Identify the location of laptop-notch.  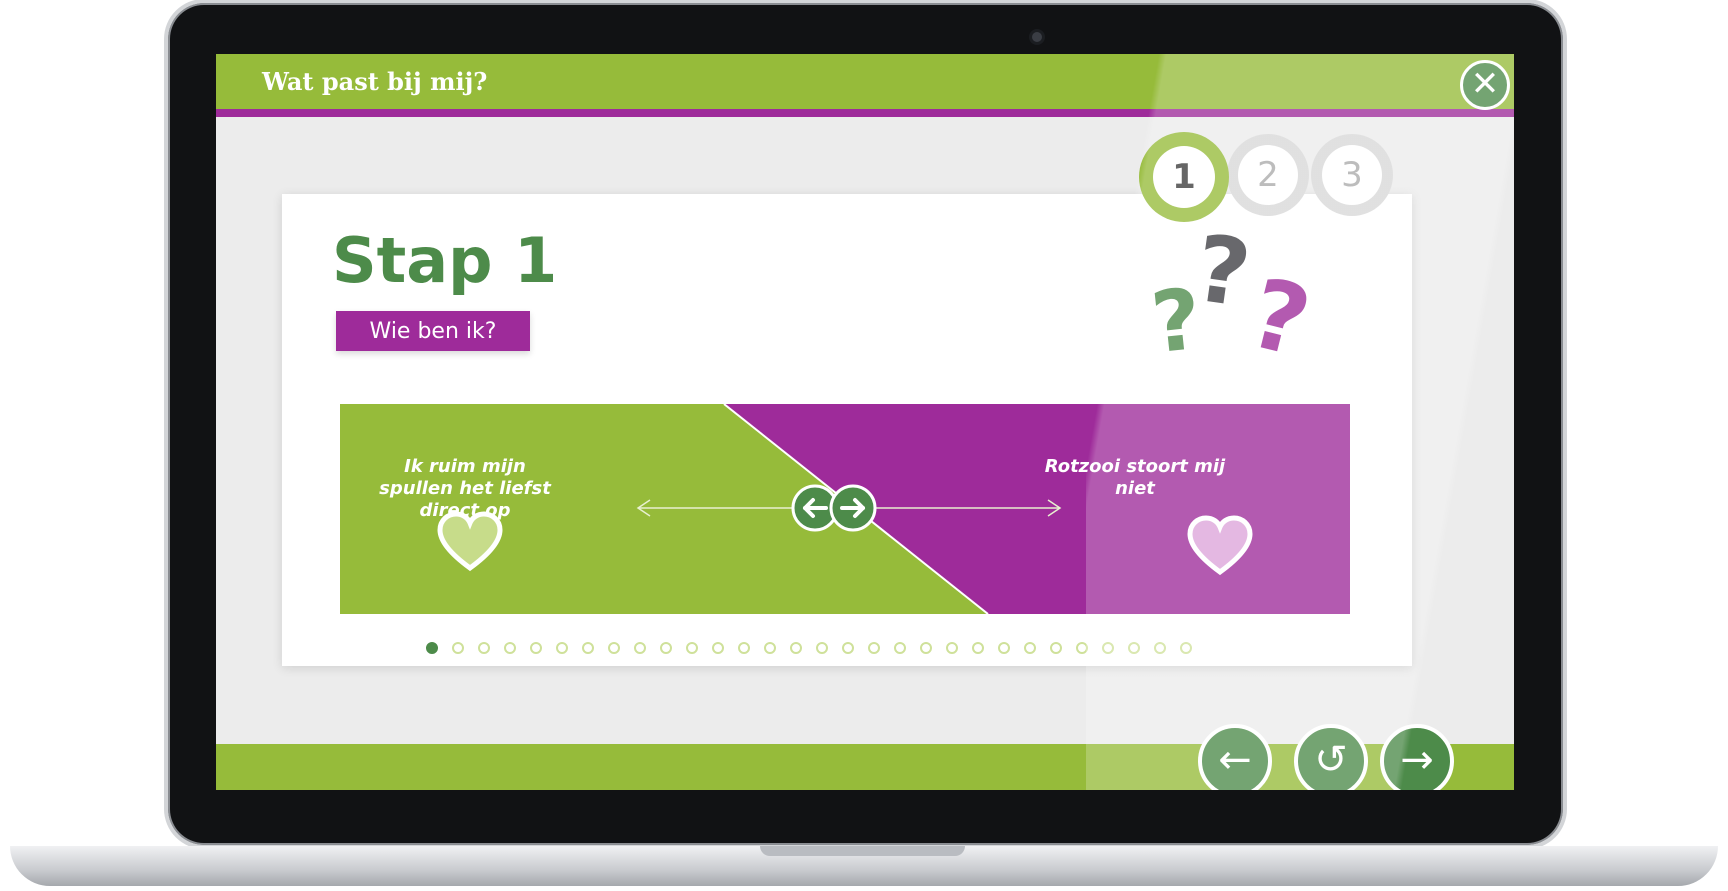
(862, 851).